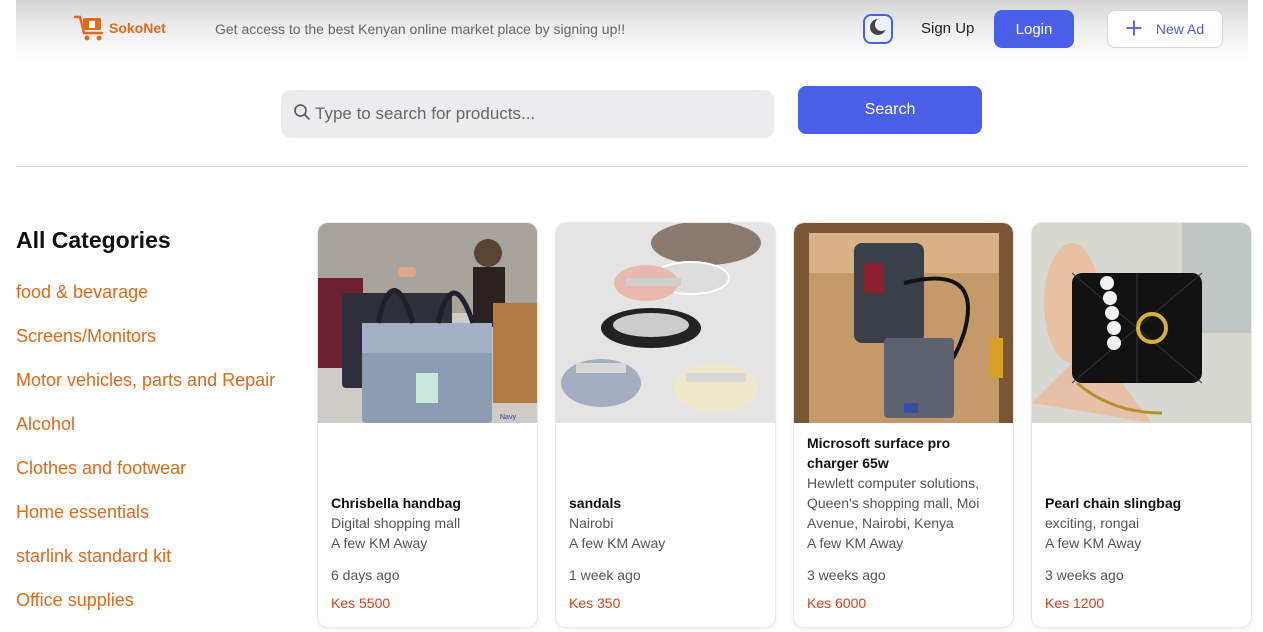 The width and height of the screenshot is (1263, 632). What do you see at coordinates (1075, 603) in the screenshot?
I see `product-price: Kes 1200` at bounding box center [1075, 603].